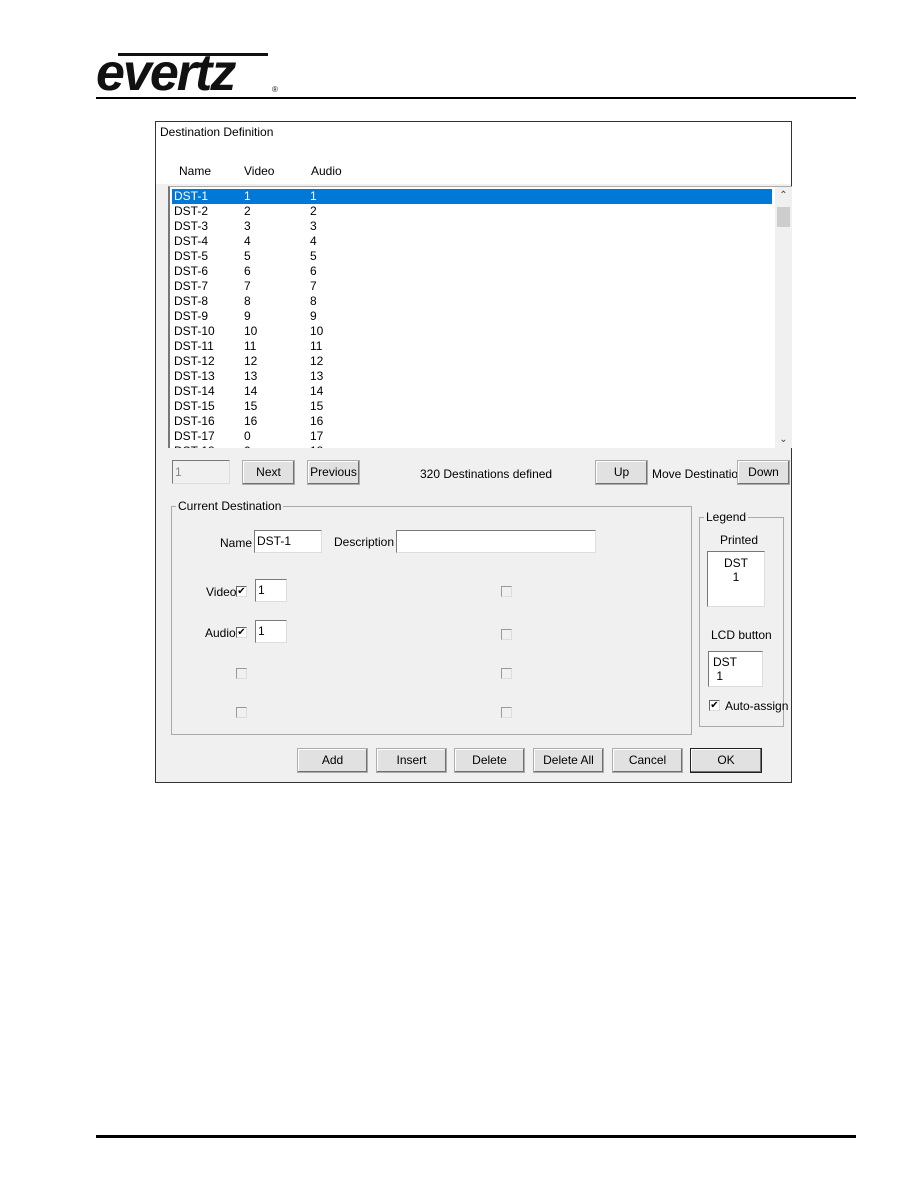 The image size is (918, 1188). Describe the element at coordinates (473, 133) in the screenshot. I see `title-bar: Destination Definition` at that location.